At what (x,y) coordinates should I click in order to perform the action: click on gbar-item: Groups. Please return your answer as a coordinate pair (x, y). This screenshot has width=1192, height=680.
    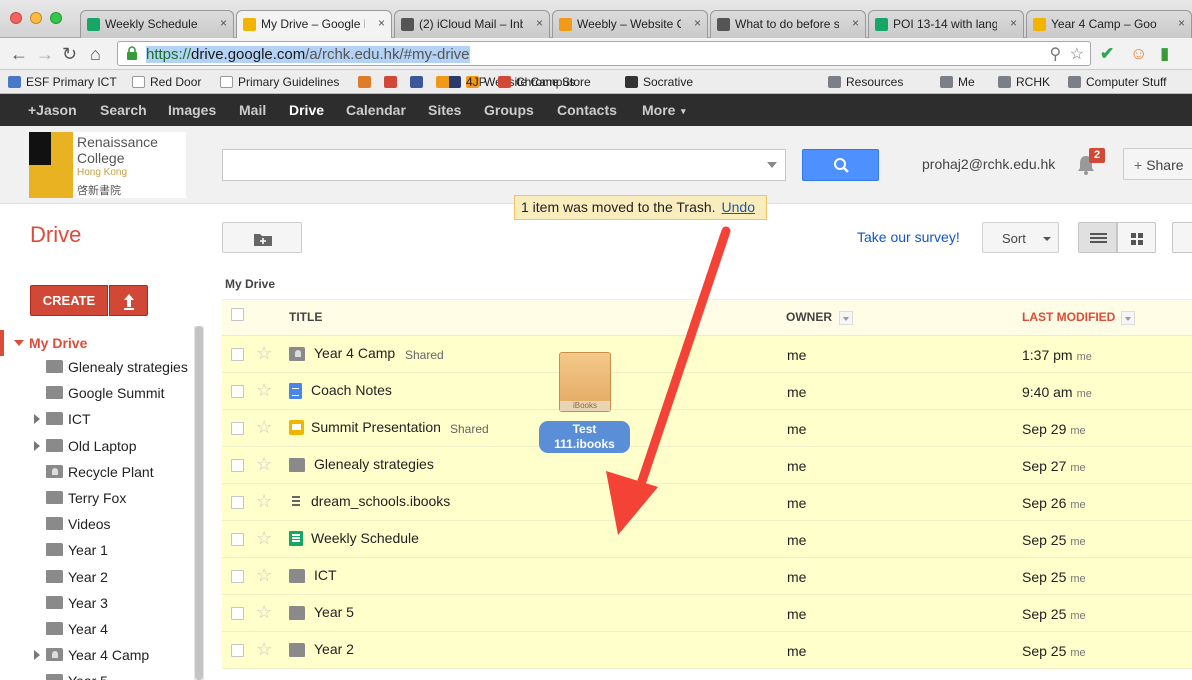
    Looking at the image, I should click on (509, 110).